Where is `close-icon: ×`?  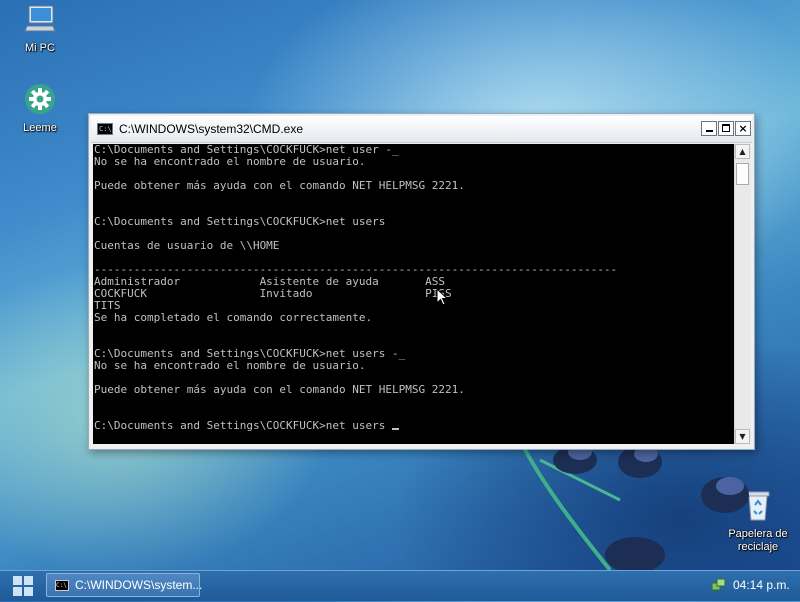
close-icon: × is located at coordinates (743, 128).